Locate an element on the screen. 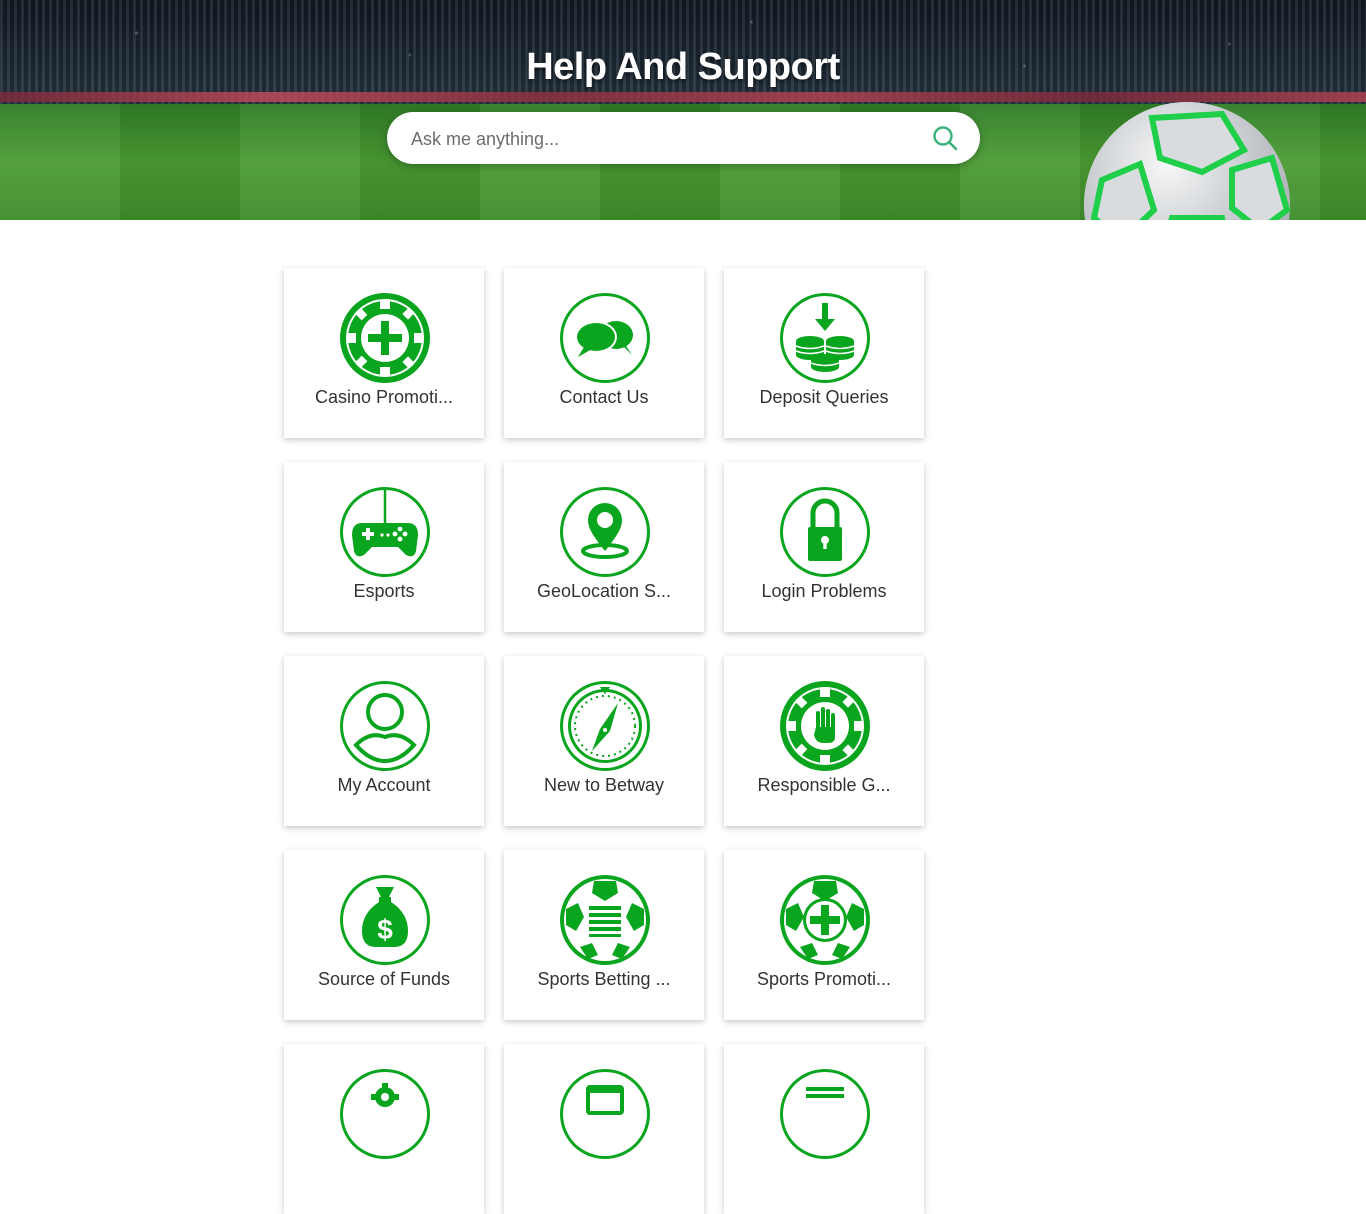 The image size is (1366, 1214). category-card-list is located at coordinates (824, 1129).